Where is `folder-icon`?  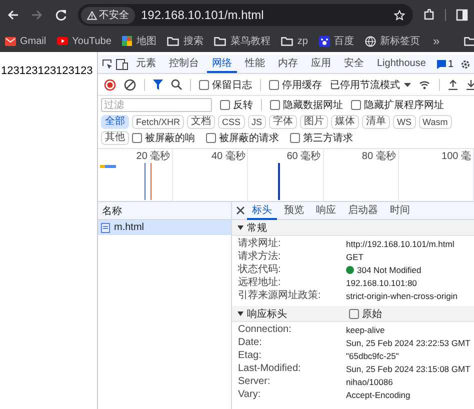
folder-icon is located at coordinates (469, 41).